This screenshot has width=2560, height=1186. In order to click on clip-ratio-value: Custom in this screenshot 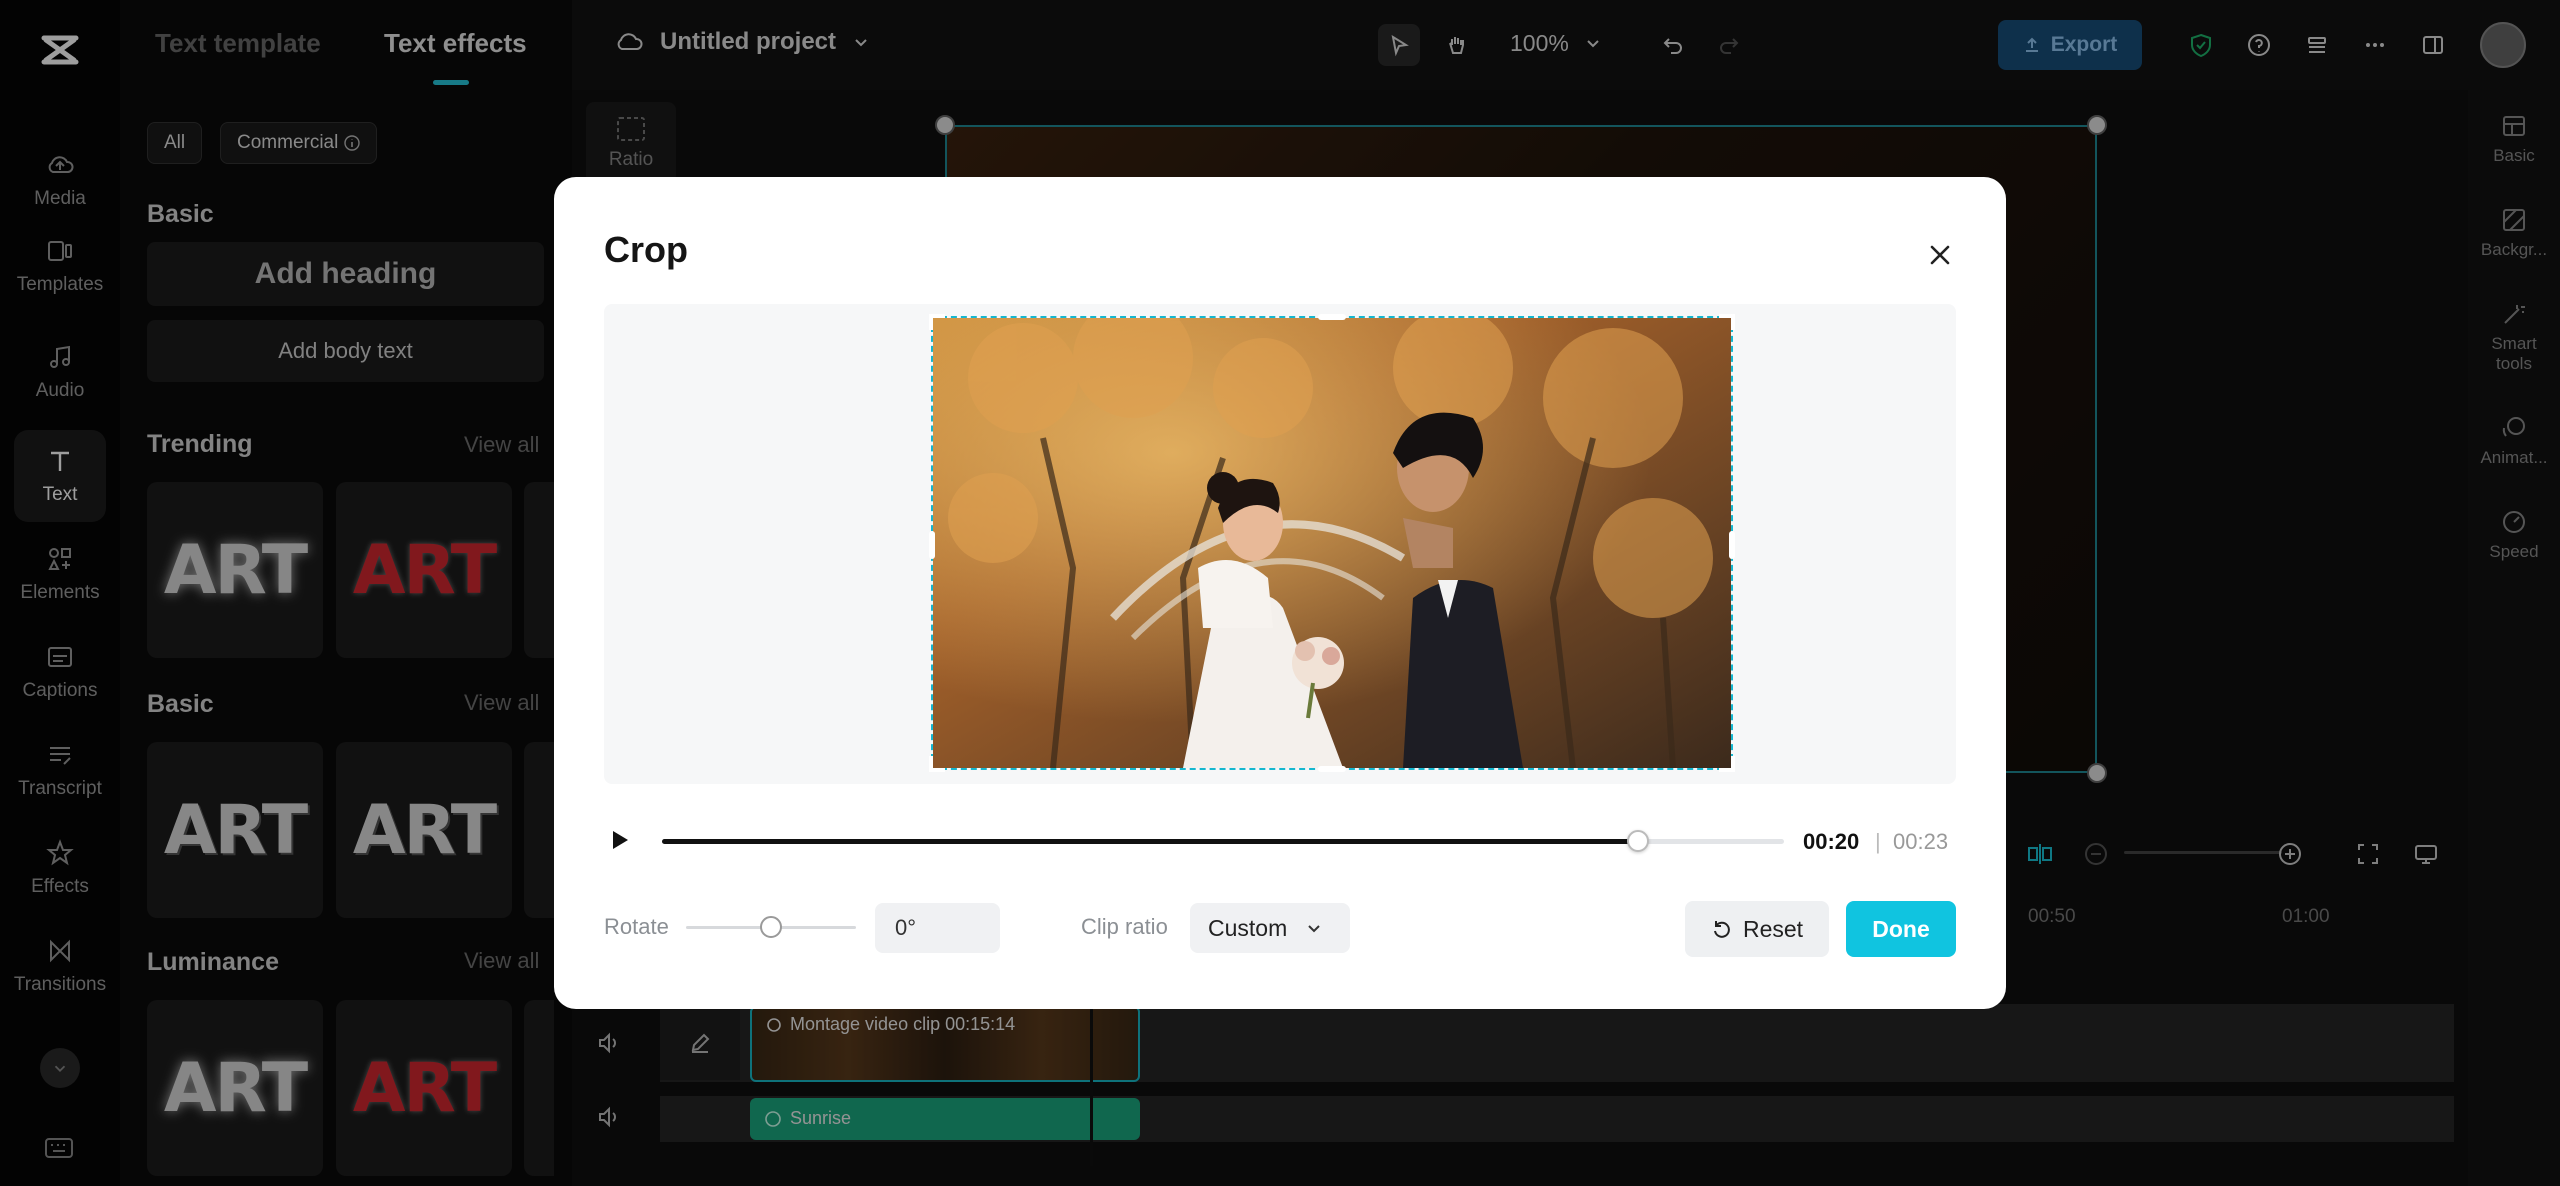, I will do `click(1247, 928)`.